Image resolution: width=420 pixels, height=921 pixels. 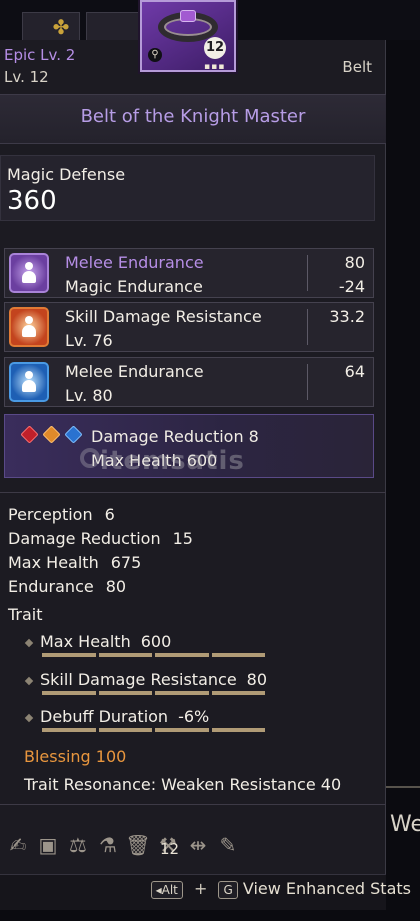 I want to click on attribute-value: 80, so click(x=116, y=586).